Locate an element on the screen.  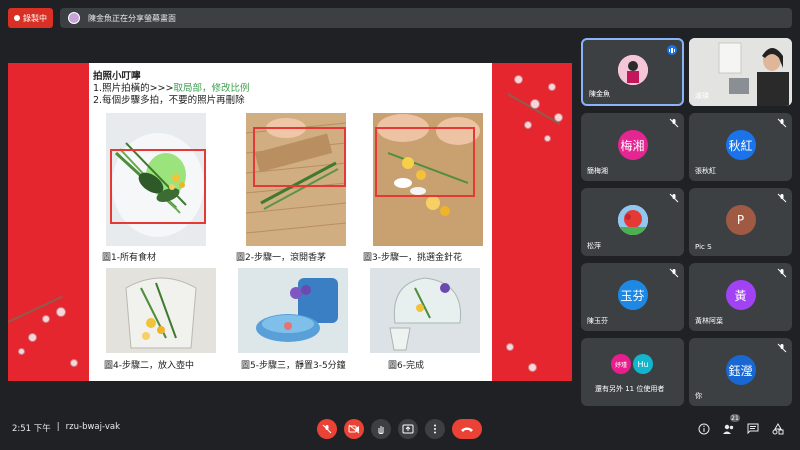
caption-3: 圖3-步驟一，挑選金針花 is located at coordinates (412, 258).